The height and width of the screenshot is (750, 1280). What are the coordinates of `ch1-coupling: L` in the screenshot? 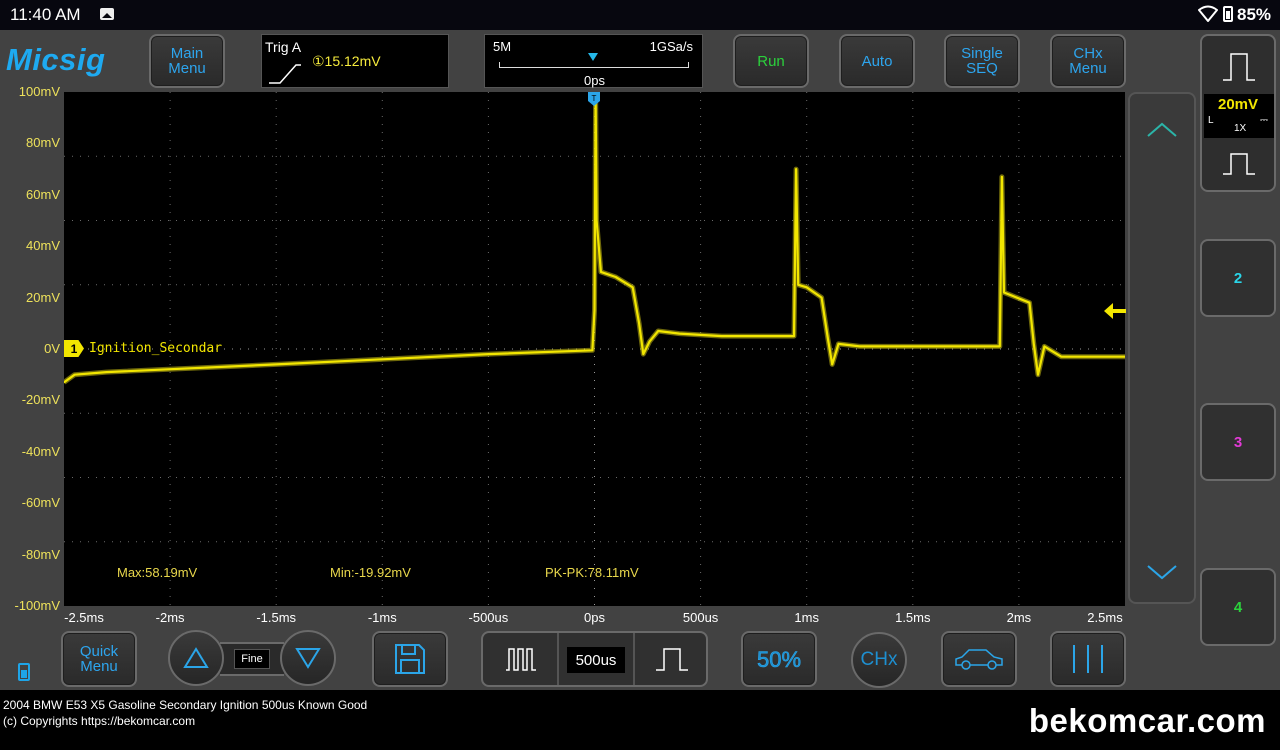 It's located at (1211, 120).